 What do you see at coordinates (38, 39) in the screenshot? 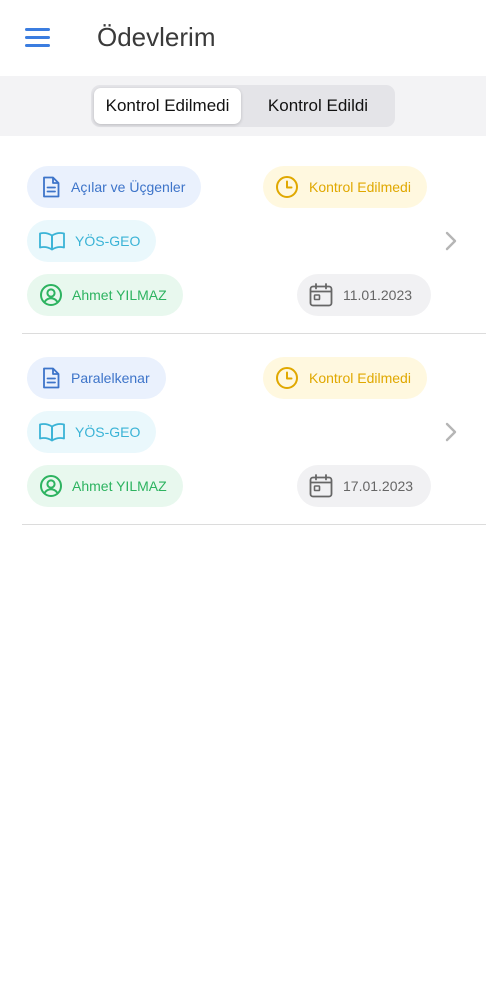
I see `hamburger-menu-icon` at bounding box center [38, 39].